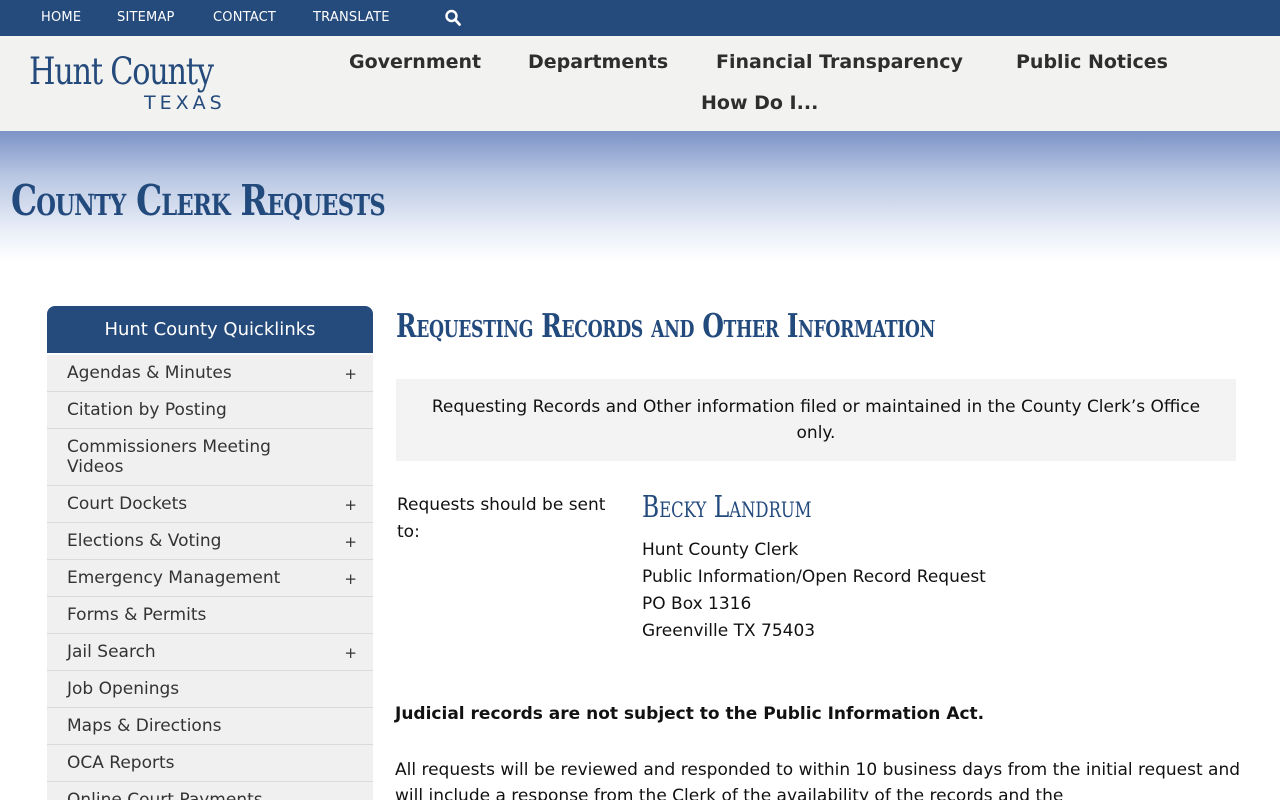 This screenshot has height=800, width=1280. What do you see at coordinates (210, 615) in the screenshot?
I see `quicklink-item: Forms & Permits` at bounding box center [210, 615].